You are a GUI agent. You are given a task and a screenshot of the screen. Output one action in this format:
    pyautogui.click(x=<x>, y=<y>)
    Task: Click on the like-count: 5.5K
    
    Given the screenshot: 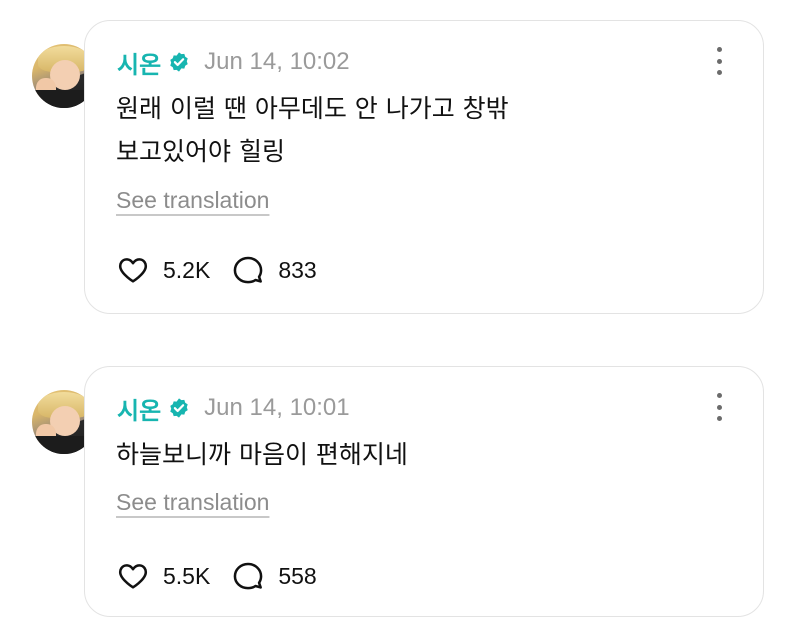 What is the action you would take?
    pyautogui.click(x=187, y=575)
    